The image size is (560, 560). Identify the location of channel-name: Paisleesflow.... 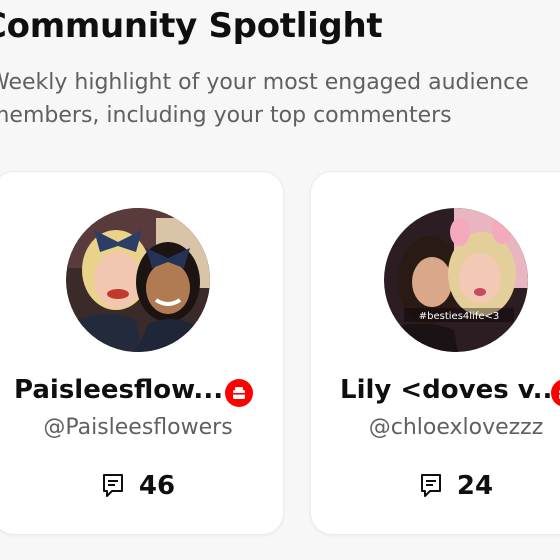
(118, 390).